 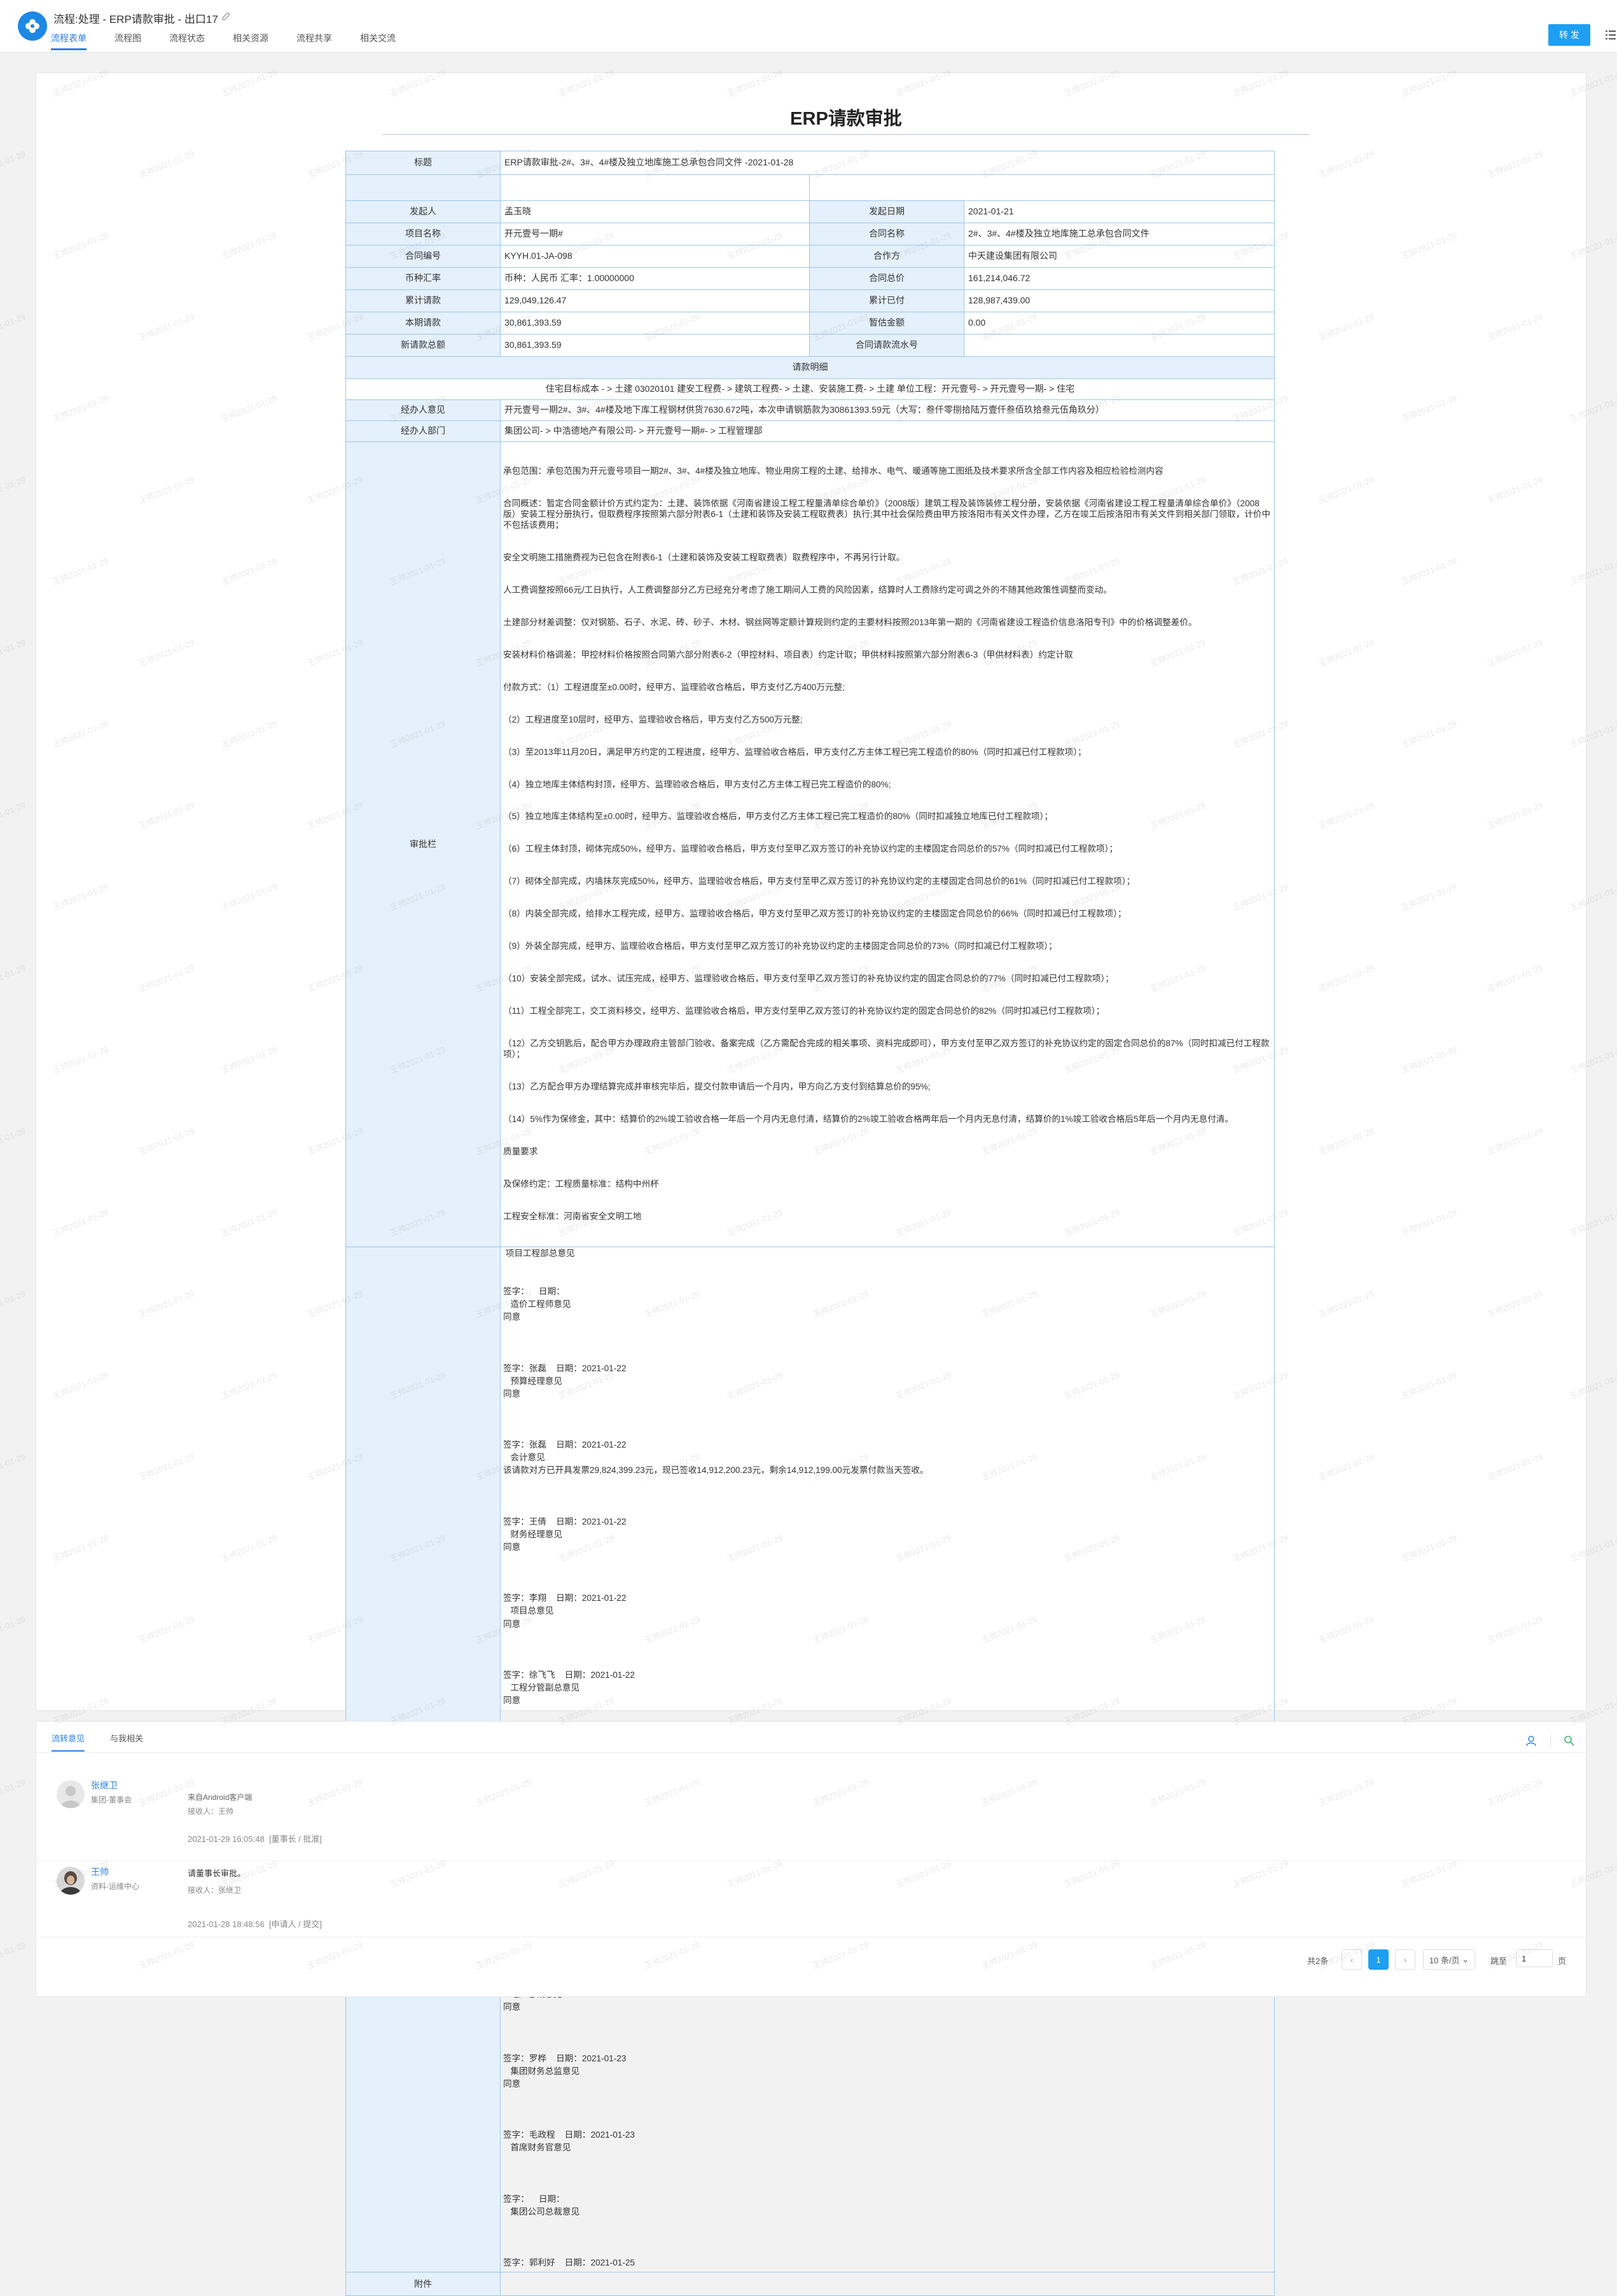 What do you see at coordinates (378, 41) in the screenshot?
I see `tab-discussion: 相关交流` at bounding box center [378, 41].